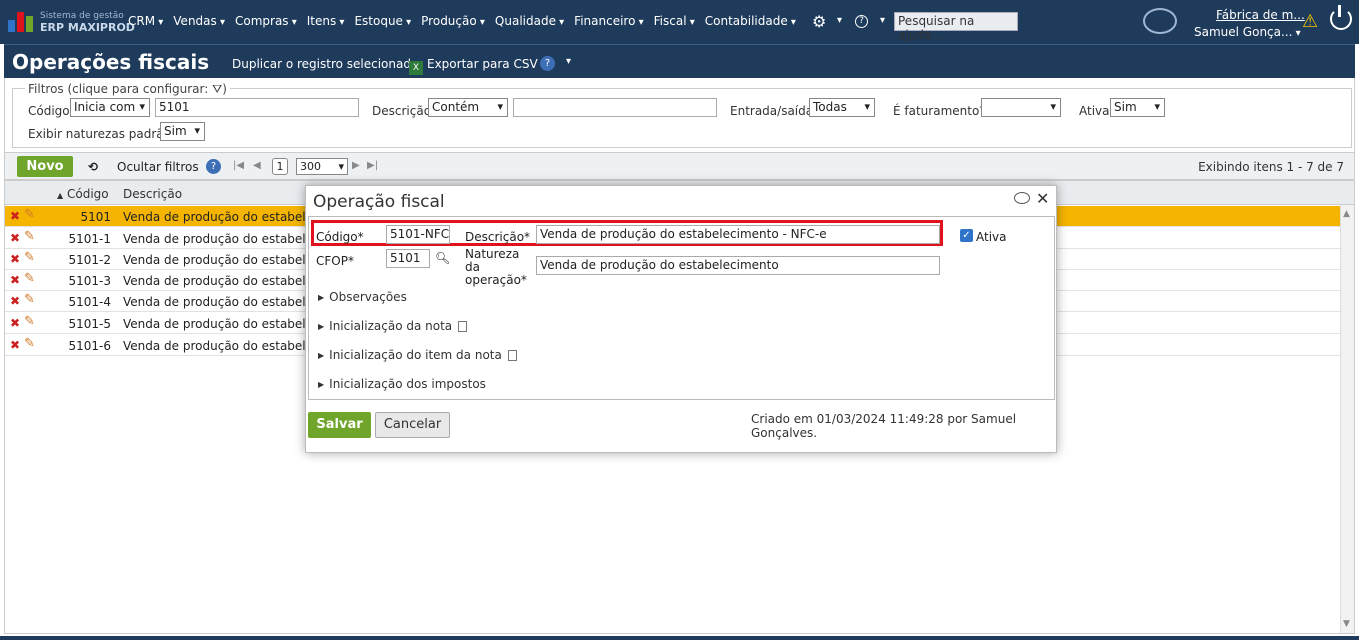 This screenshot has width=1359, height=640. Describe the element at coordinates (473, 66) in the screenshot. I see `export-csv-link: X Exportar para CSV` at that location.